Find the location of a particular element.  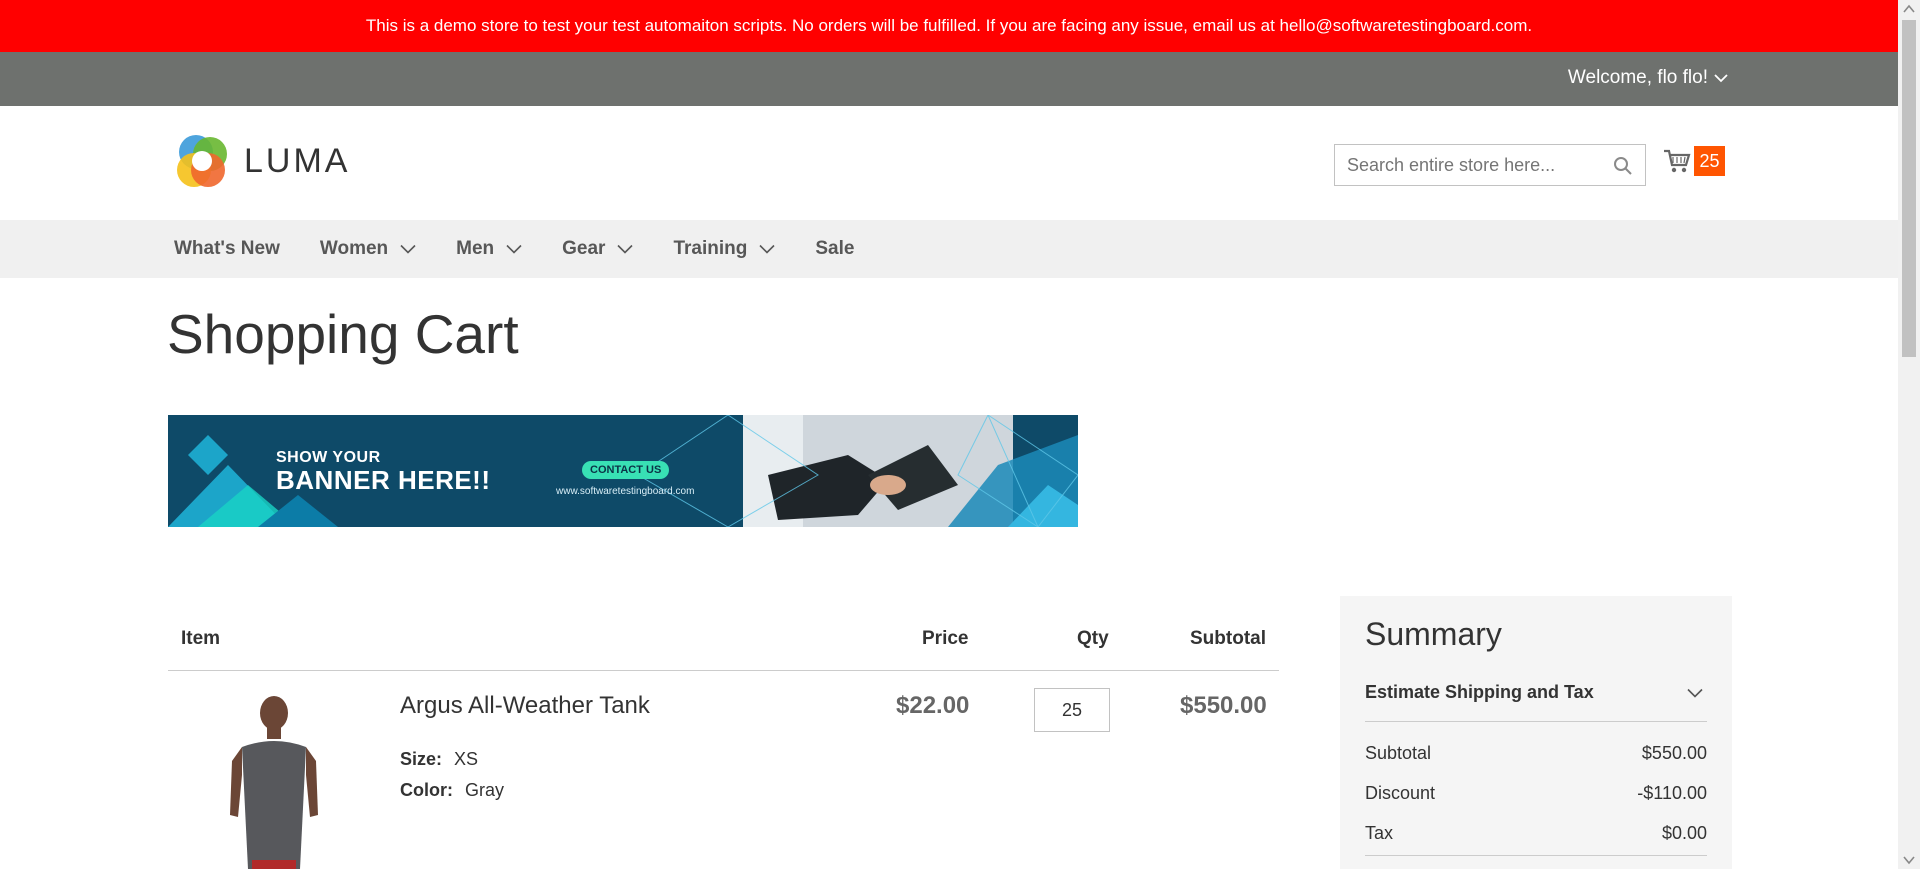

summary-divider is located at coordinates (1536, 855).